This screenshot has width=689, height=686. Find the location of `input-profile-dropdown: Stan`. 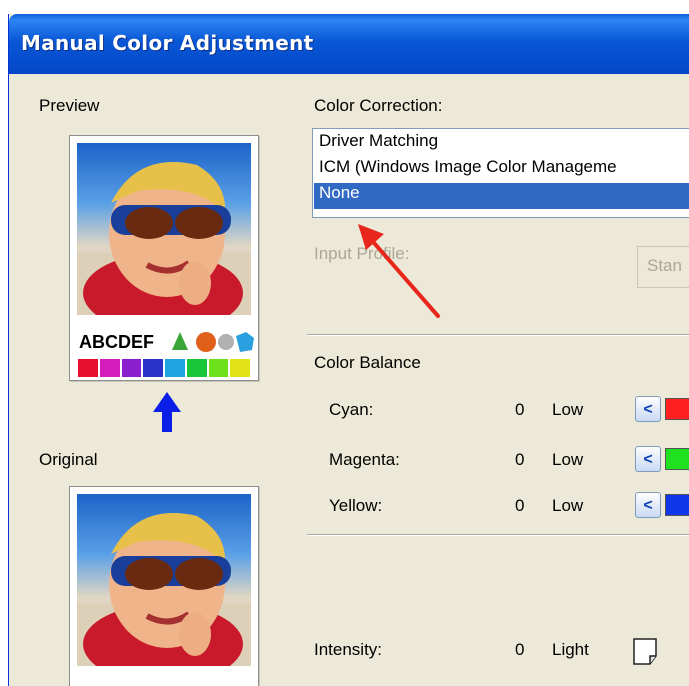

input-profile-dropdown: Stan is located at coordinates (663, 267).